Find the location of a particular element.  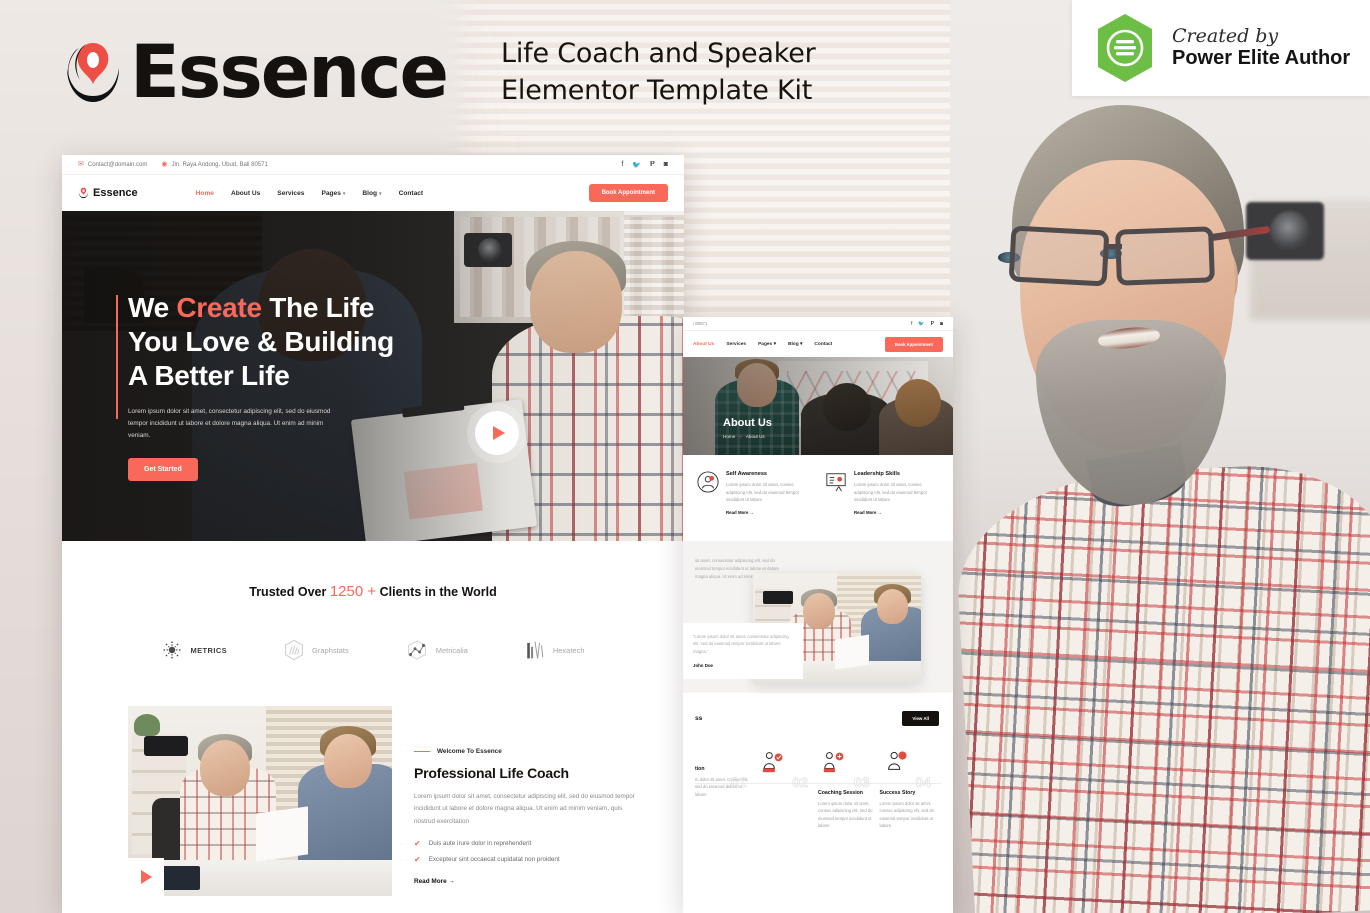

power-elite-author-badge: Created by Power Elite Author is located at coordinates (1221, 48).